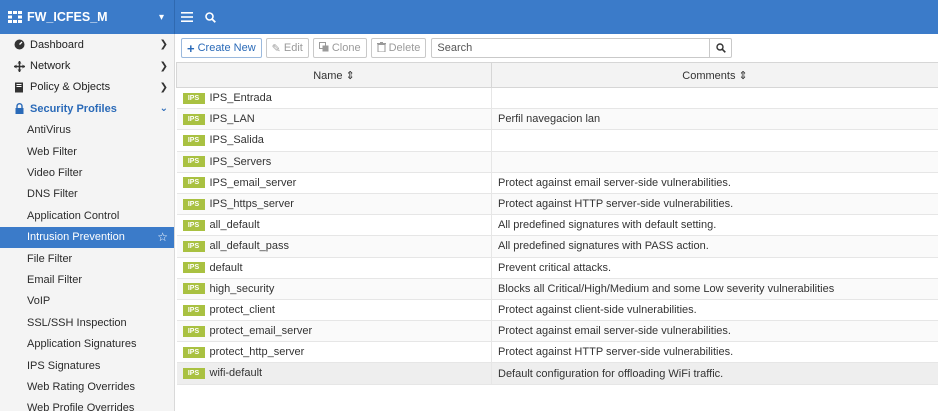  Describe the element at coordinates (720, 48) in the screenshot. I see `search-button` at that location.